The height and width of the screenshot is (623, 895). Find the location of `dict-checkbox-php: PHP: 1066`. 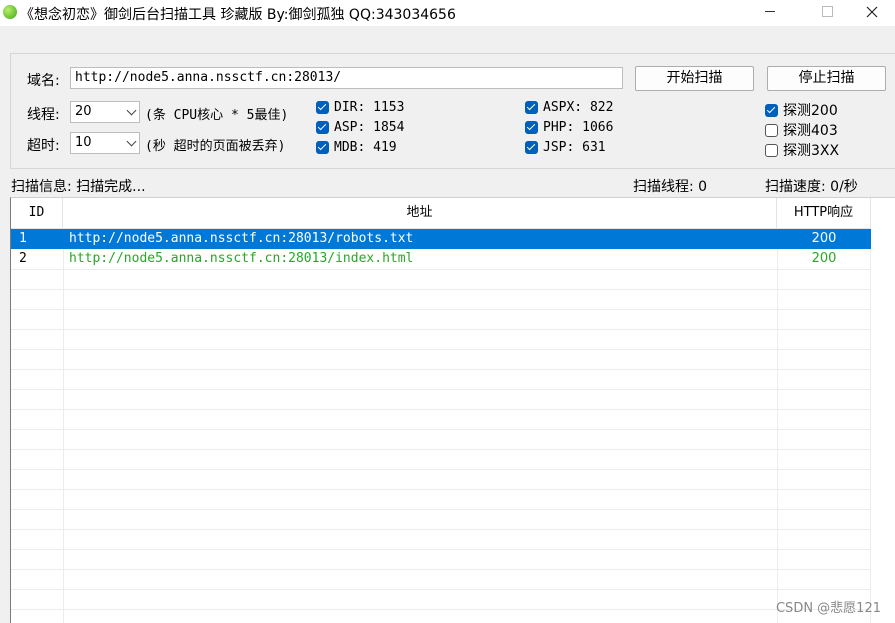

dict-checkbox-php: PHP: 1066 is located at coordinates (569, 127).